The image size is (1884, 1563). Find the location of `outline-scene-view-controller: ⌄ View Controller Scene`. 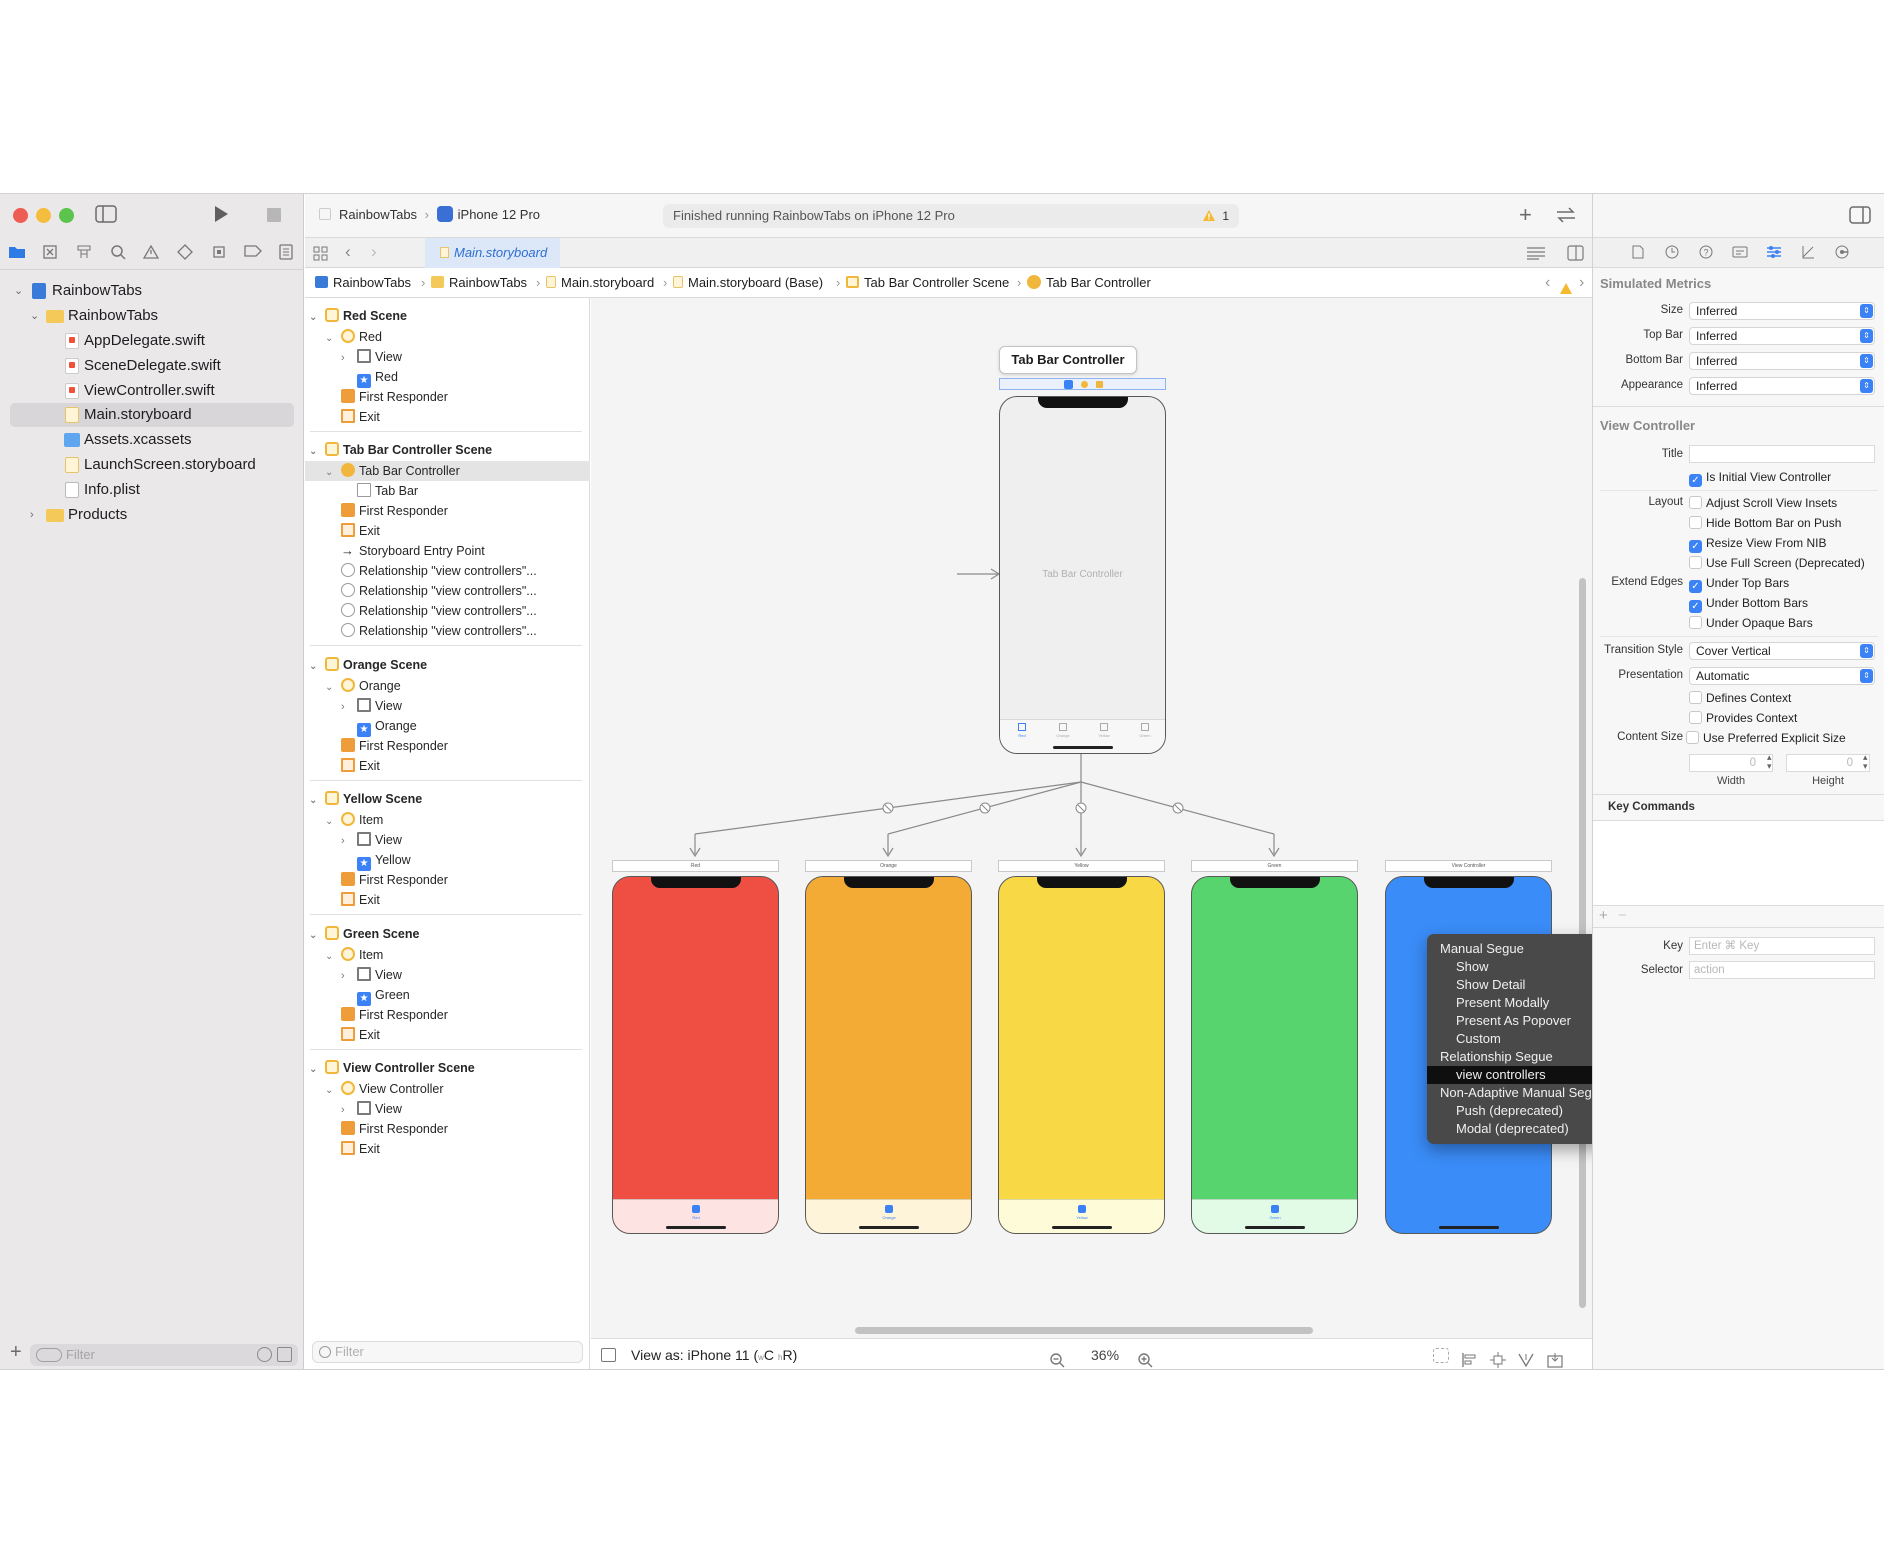

outline-scene-view-controller: ⌄ View Controller Scene is located at coordinates (449, 1068).